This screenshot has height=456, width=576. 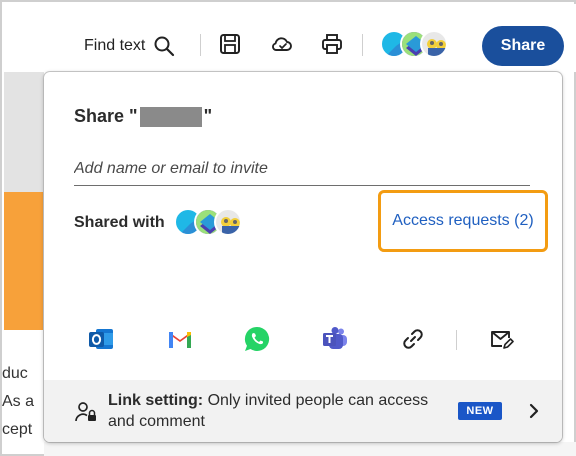 I want to click on document-footer, so click(x=310, y=449).